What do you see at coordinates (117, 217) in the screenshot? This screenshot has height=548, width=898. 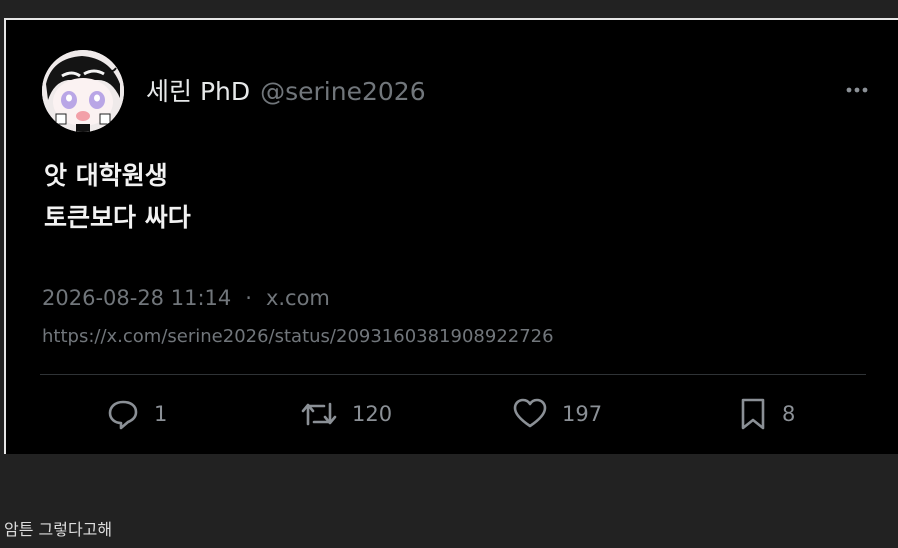 I see `tweet-text-line: 토큰보다 싸다` at bounding box center [117, 217].